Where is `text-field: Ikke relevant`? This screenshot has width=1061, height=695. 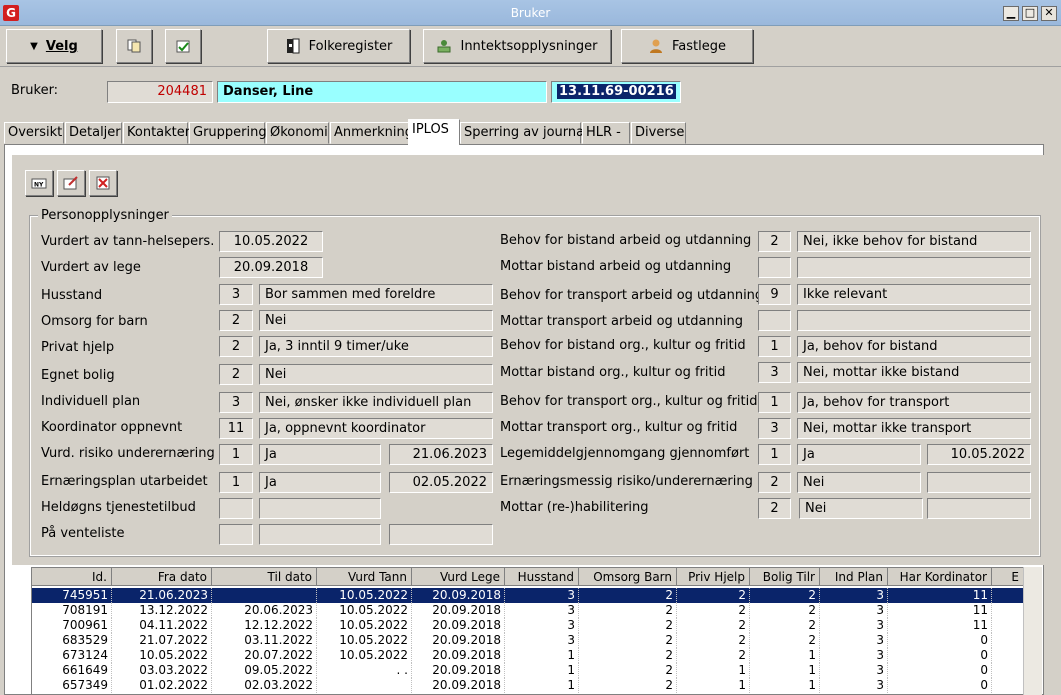 text-field: Ikke relevant is located at coordinates (914, 294).